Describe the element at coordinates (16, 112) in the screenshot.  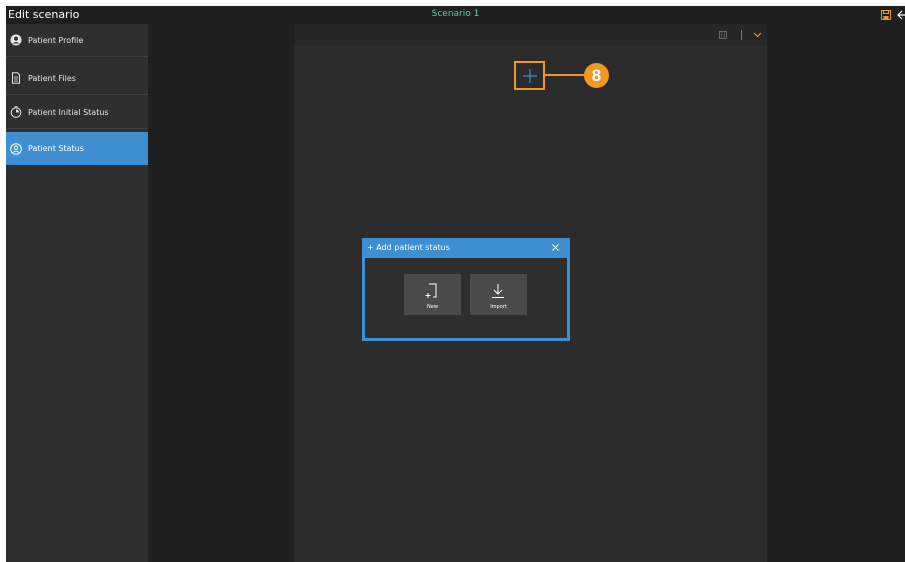
I see `timer-icon` at that location.